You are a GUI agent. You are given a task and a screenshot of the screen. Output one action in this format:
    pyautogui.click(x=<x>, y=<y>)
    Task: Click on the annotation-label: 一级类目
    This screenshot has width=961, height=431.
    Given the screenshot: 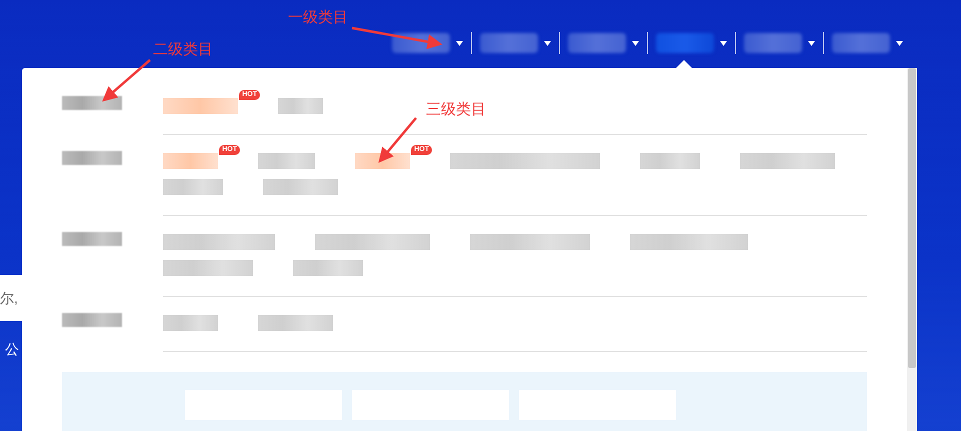 What is the action you would take?
    pyautogui.click(x=318, y=17)
    